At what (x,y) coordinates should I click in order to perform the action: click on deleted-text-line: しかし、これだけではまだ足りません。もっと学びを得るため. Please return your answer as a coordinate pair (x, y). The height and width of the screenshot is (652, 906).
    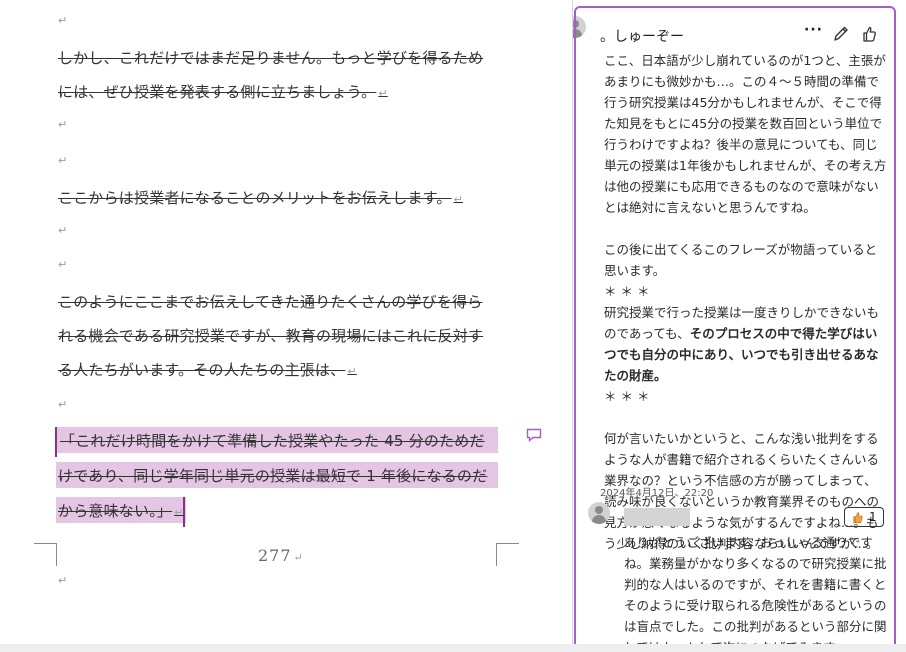
    Looking at the image, I should click on (270, 58).